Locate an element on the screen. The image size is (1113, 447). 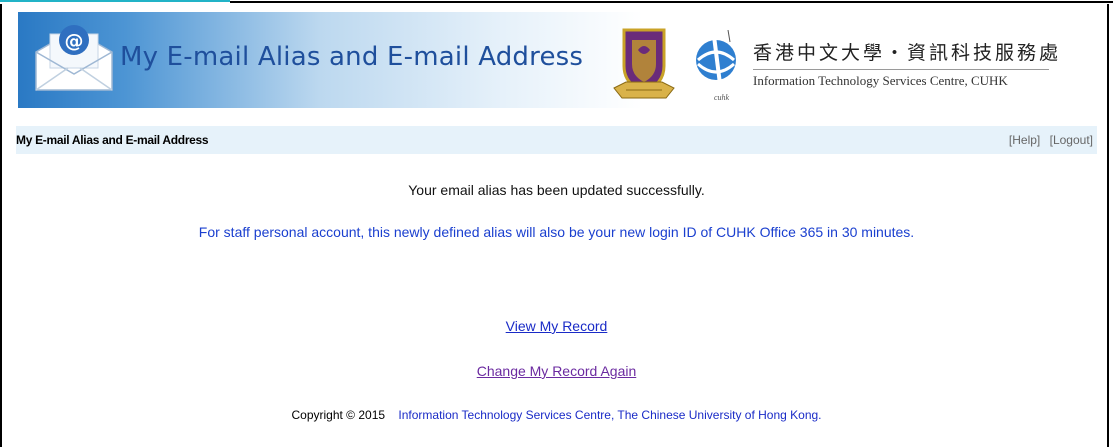
change-record-row: Change My Record Again is located at coordinates (556, 371).